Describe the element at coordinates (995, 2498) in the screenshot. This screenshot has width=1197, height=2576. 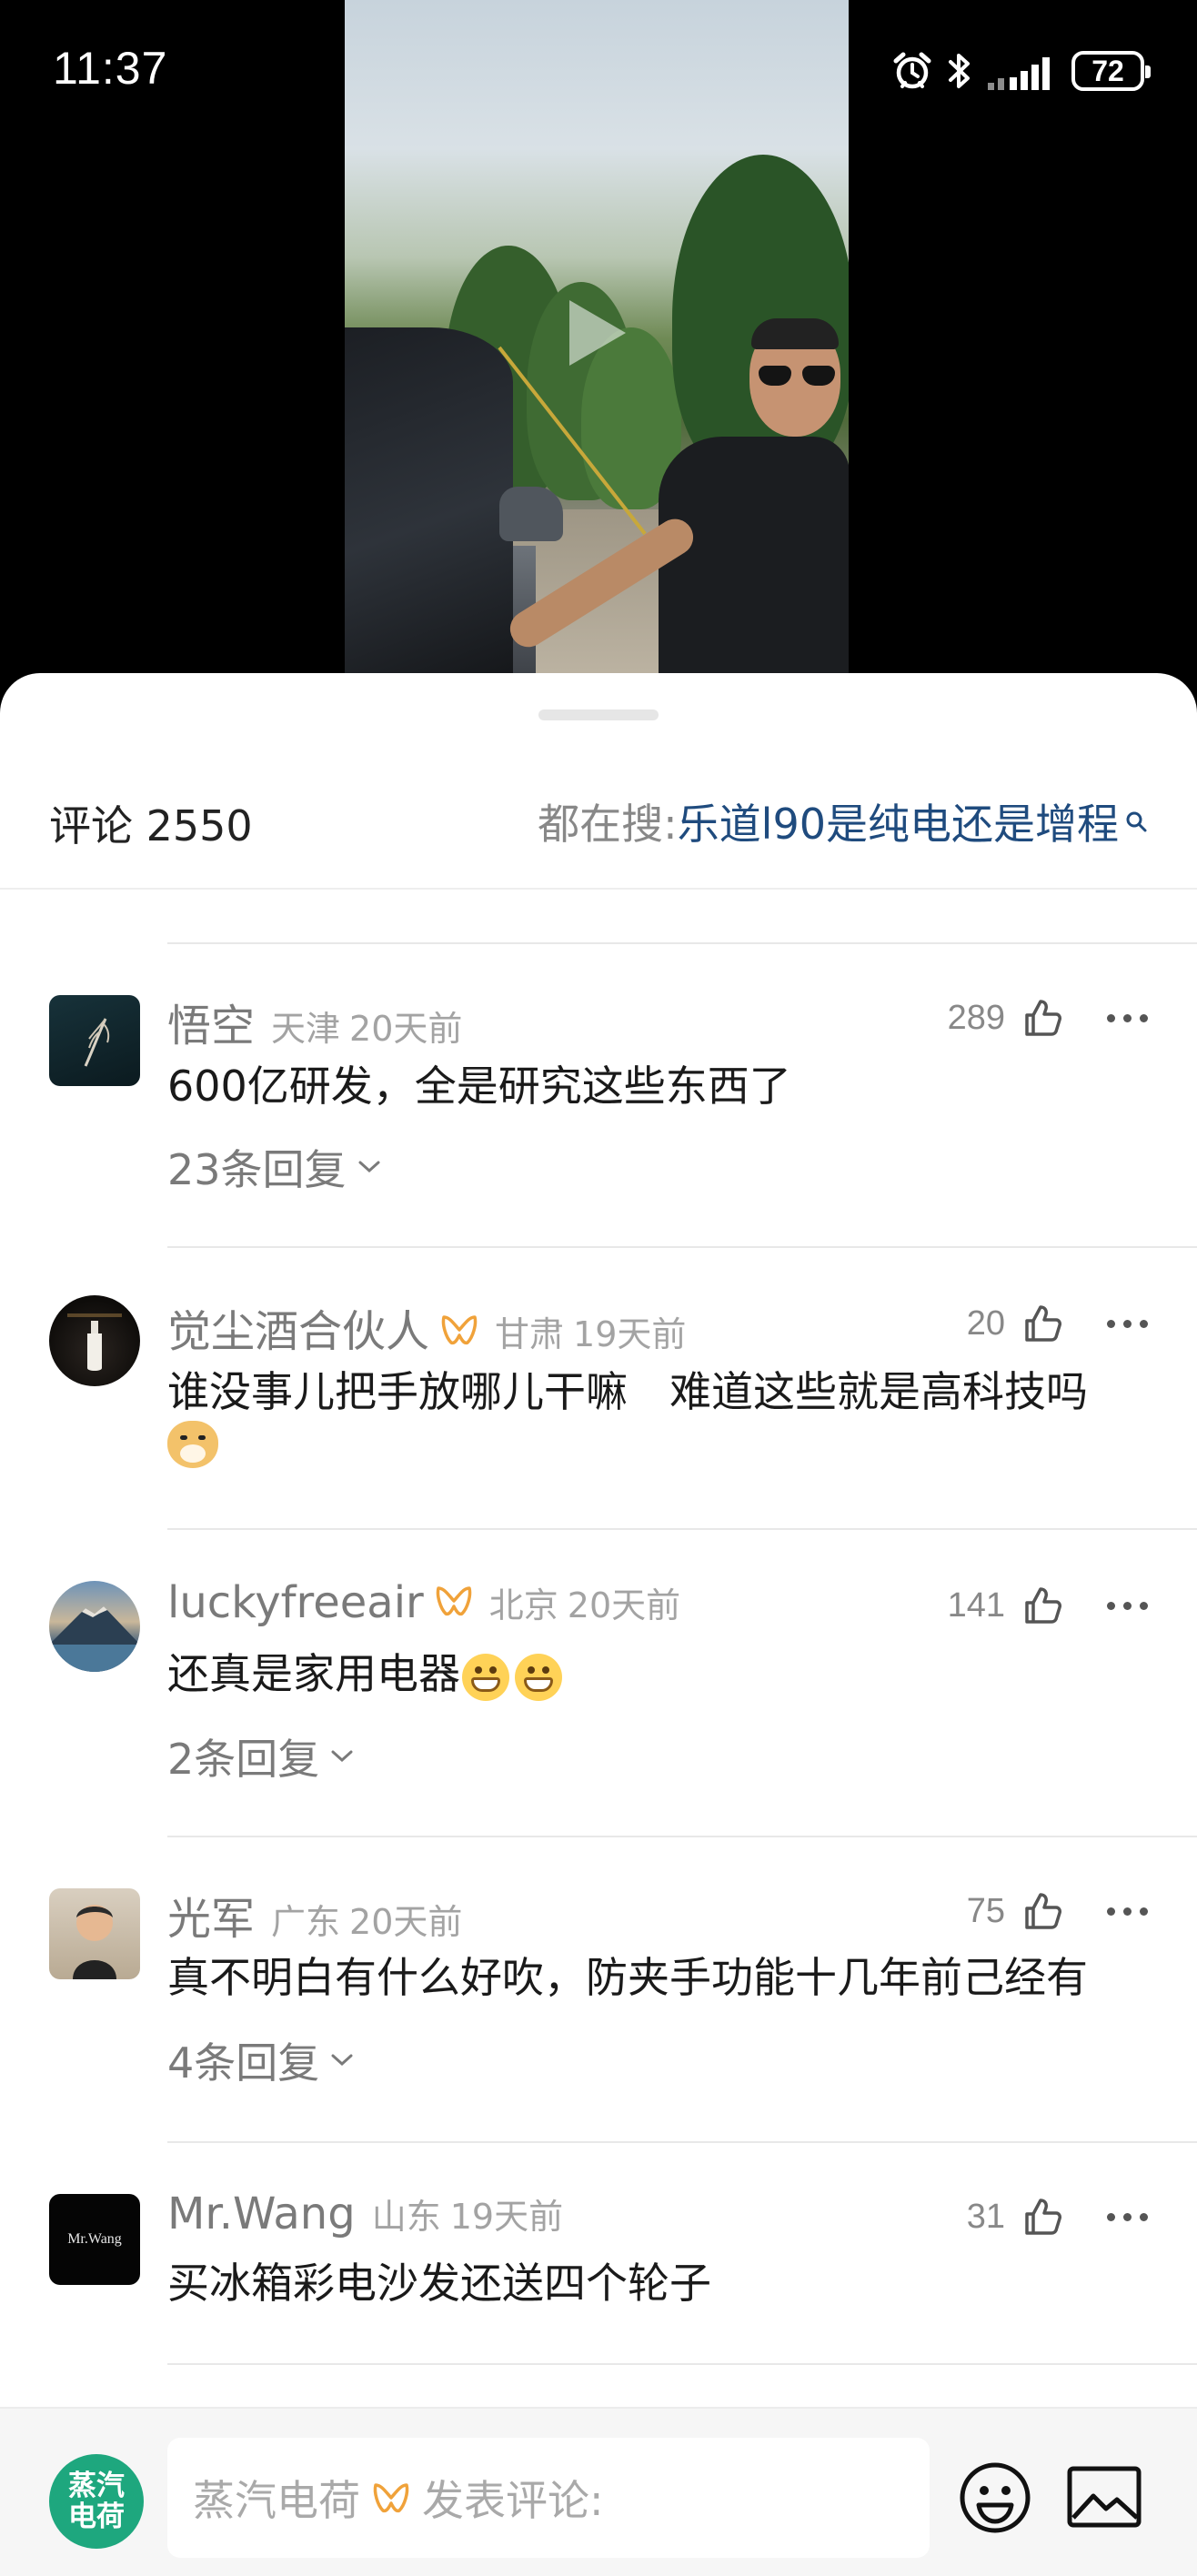
I see `emoji-icon` at that location.